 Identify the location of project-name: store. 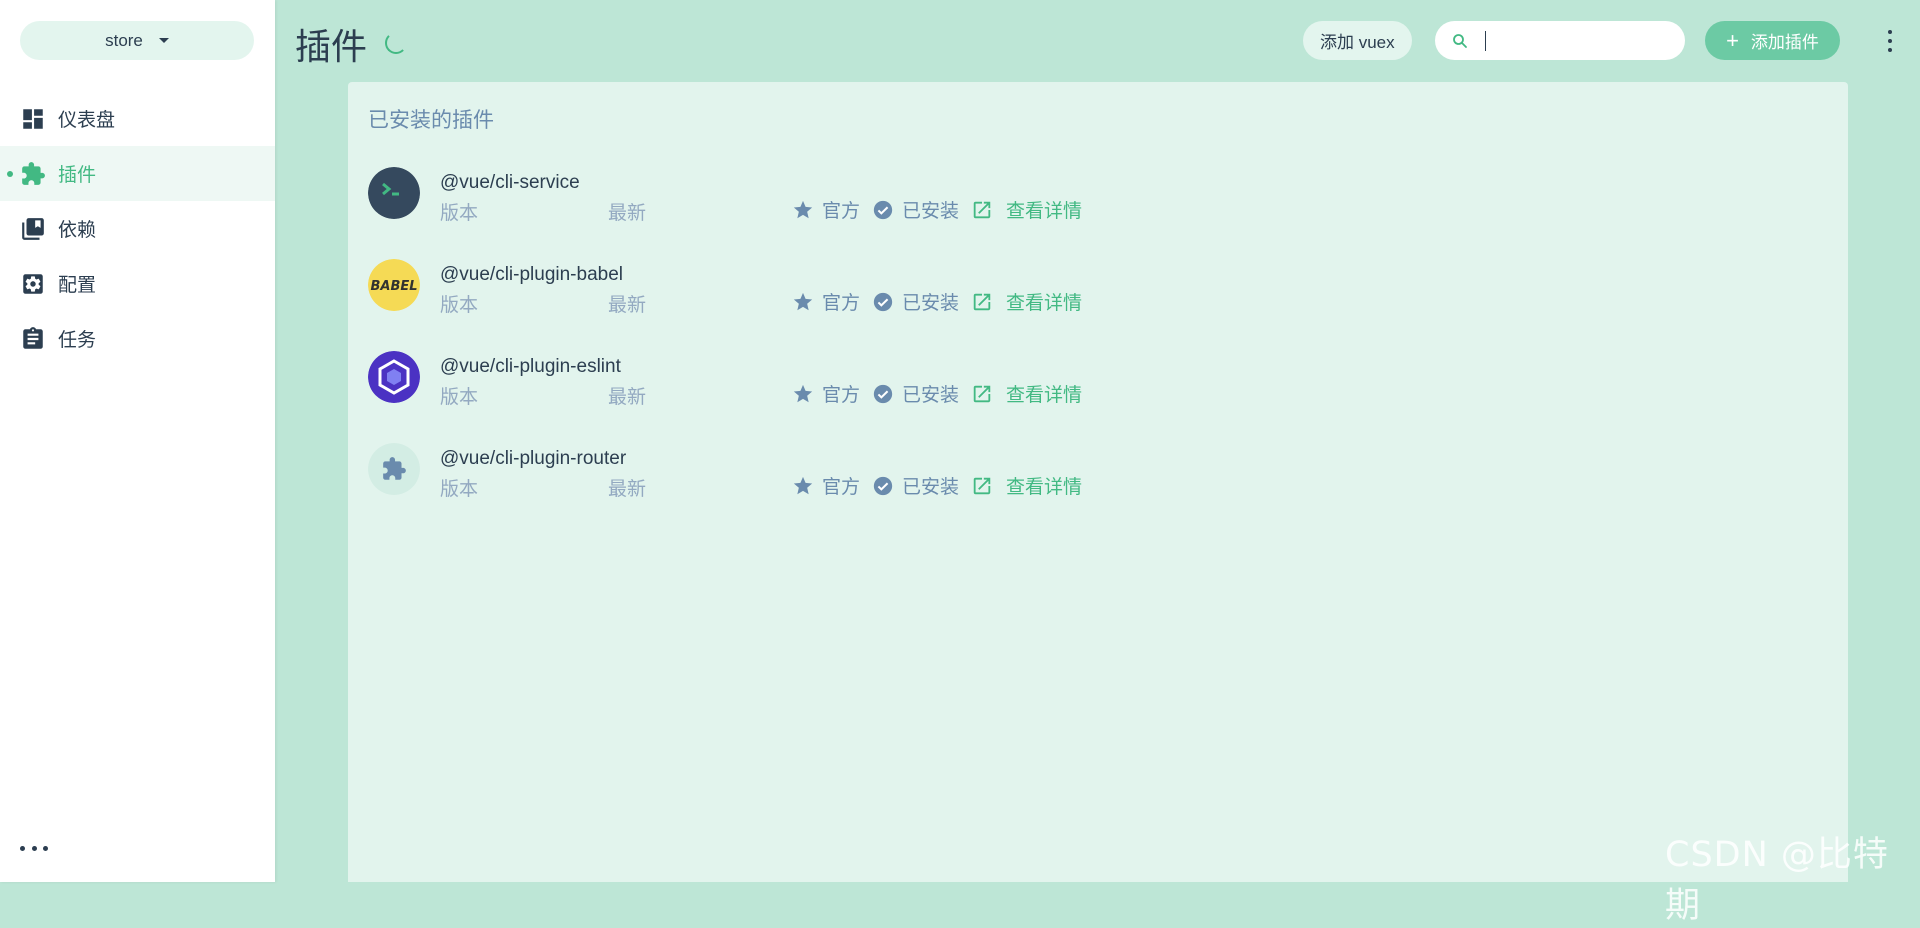
(124, 40).